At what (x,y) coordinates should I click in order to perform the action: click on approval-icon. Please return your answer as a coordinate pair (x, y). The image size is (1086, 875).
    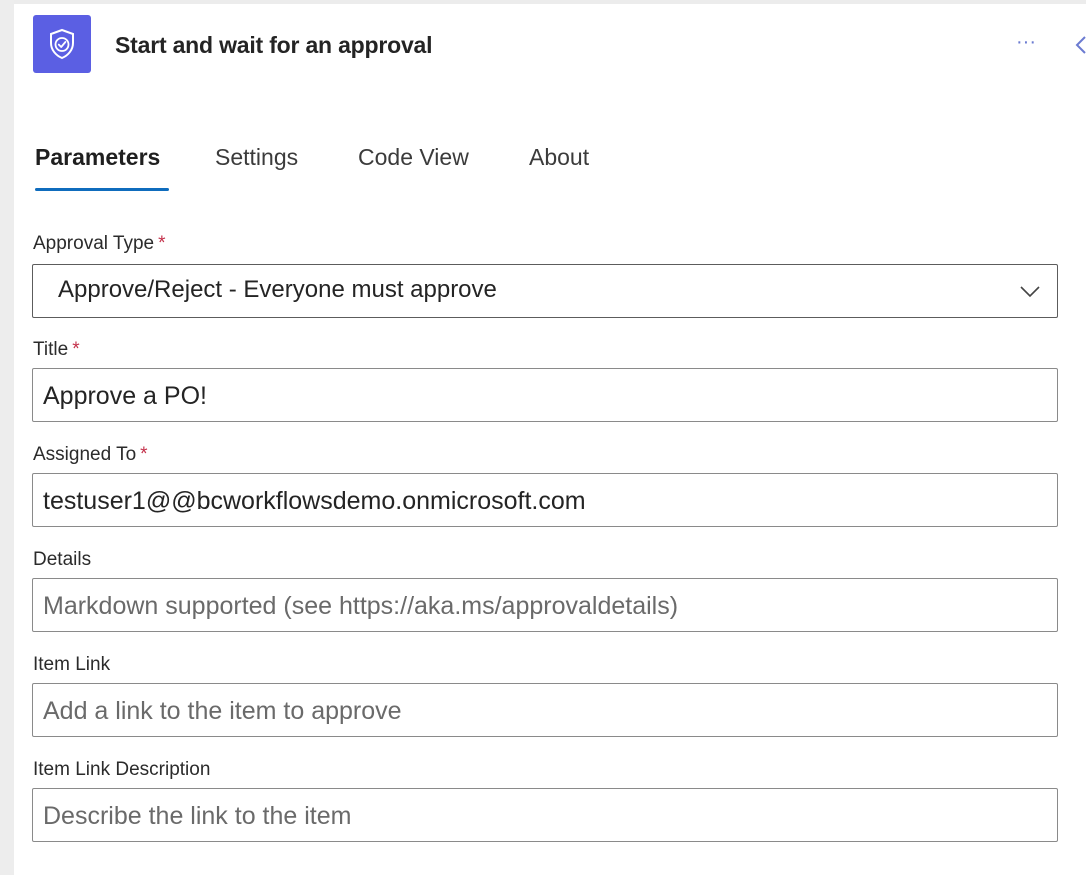
    Looking at the image, I should click on (62, 44).